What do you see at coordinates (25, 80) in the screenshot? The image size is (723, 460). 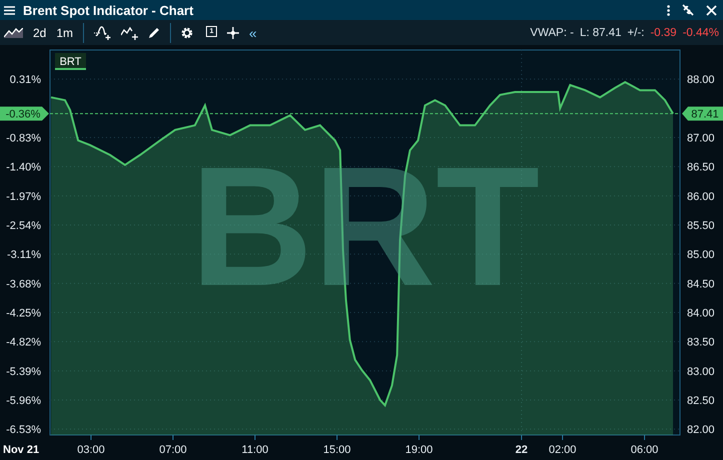 I see `percent-axis-label: 0.31%` at bounding box center [25, 80].